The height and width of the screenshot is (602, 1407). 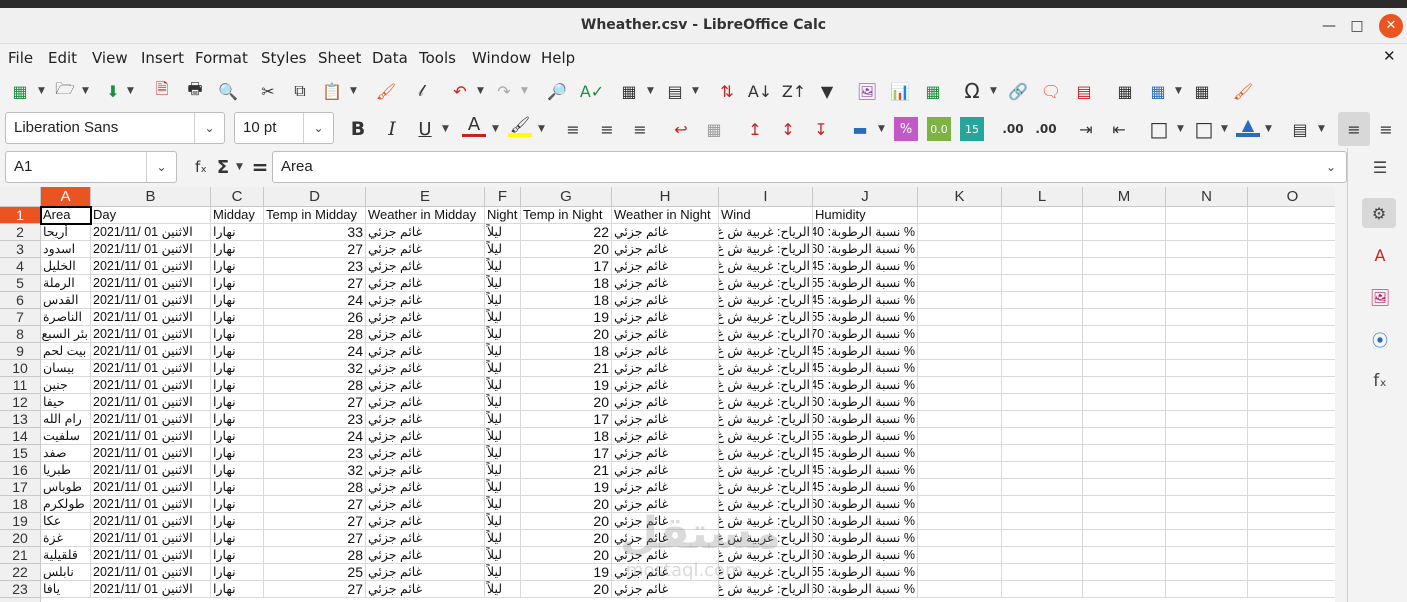 What do you see at coordinates (900, 91) in the screenshot?
I see `insert-chart-icon: 📊` at bounding box center [900, 91].